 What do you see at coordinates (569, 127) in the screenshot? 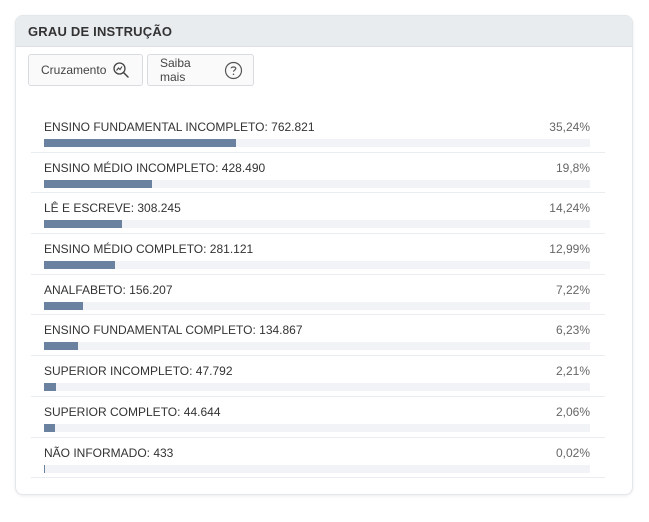
I see `bar-percent: 35,24%` at bounding box center [569, 127].